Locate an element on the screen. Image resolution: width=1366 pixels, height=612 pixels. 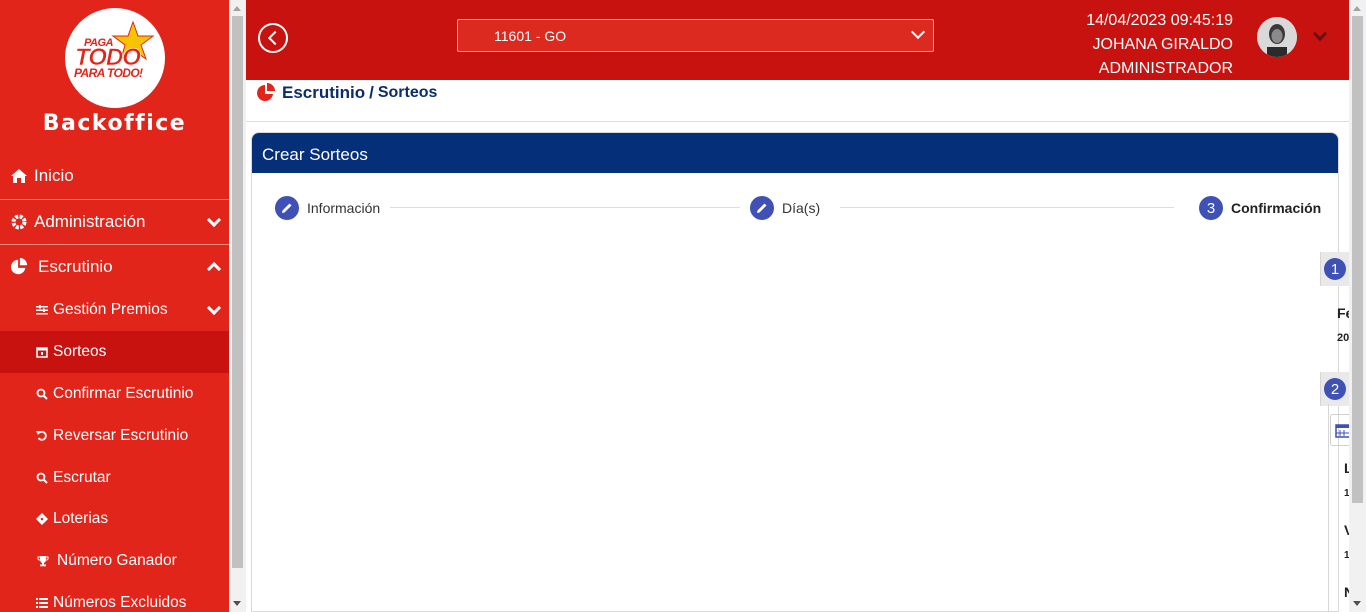
breadcrumb-page: Sorteos is located at coordinates (407, 92).